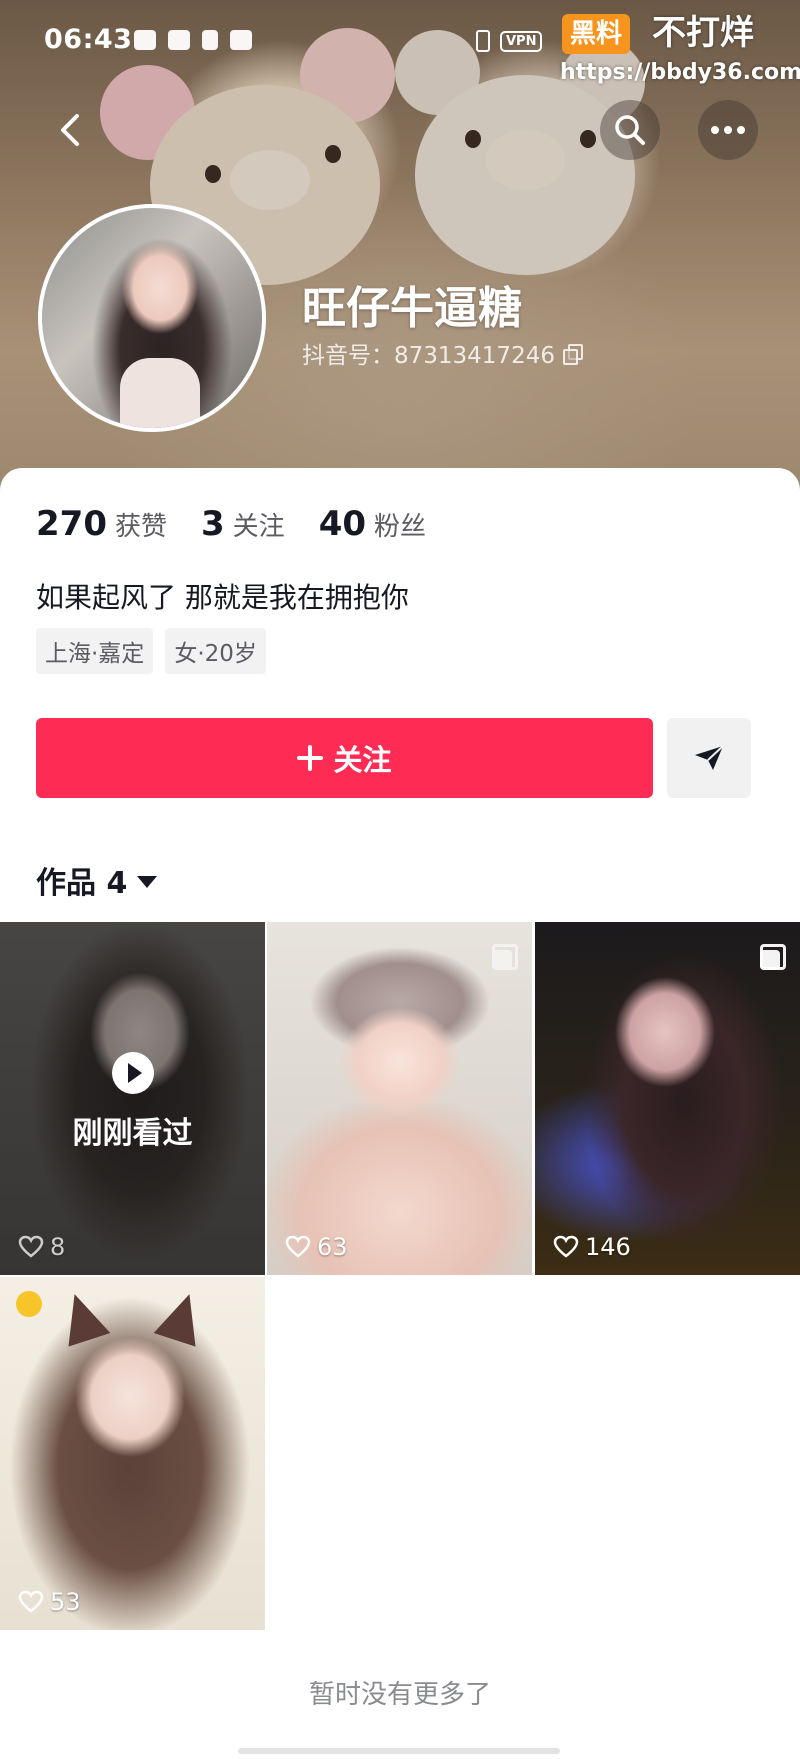 The width and height of the screenshot is (800, 1759). Describe the element at coordinates (213, 524) in the screenshot. I see `stat-number: 3` at that location.